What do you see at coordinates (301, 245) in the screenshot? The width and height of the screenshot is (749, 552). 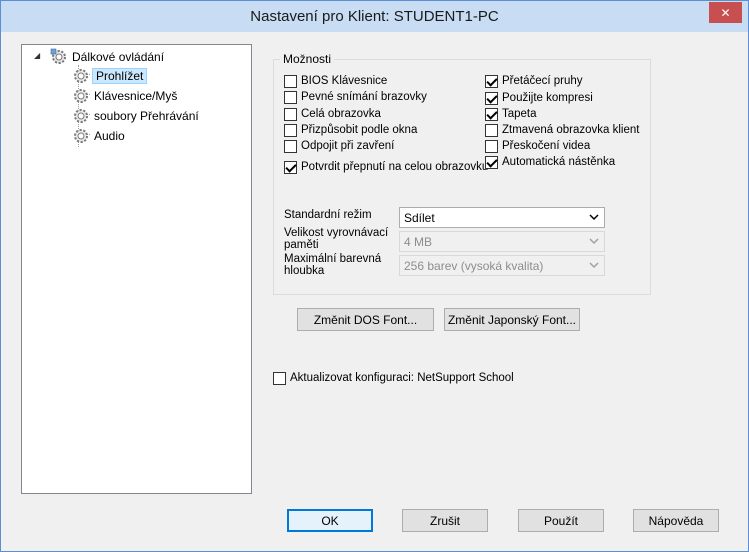 I see `cache-size-label-line2: paměti` at bounding box center [301, 245].